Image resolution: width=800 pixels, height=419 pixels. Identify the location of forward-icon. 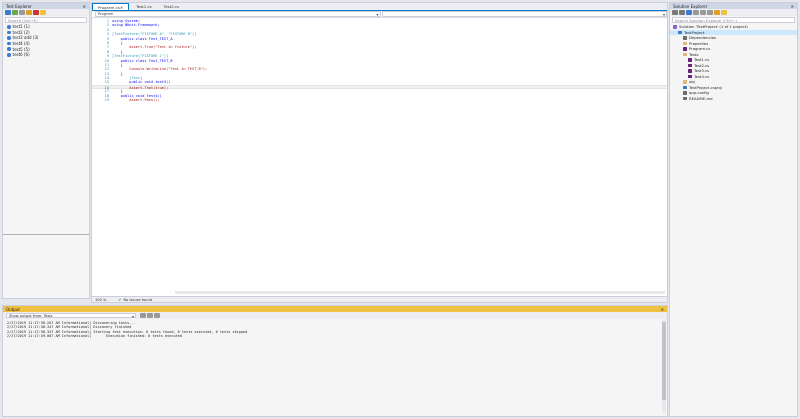
(682, 12).